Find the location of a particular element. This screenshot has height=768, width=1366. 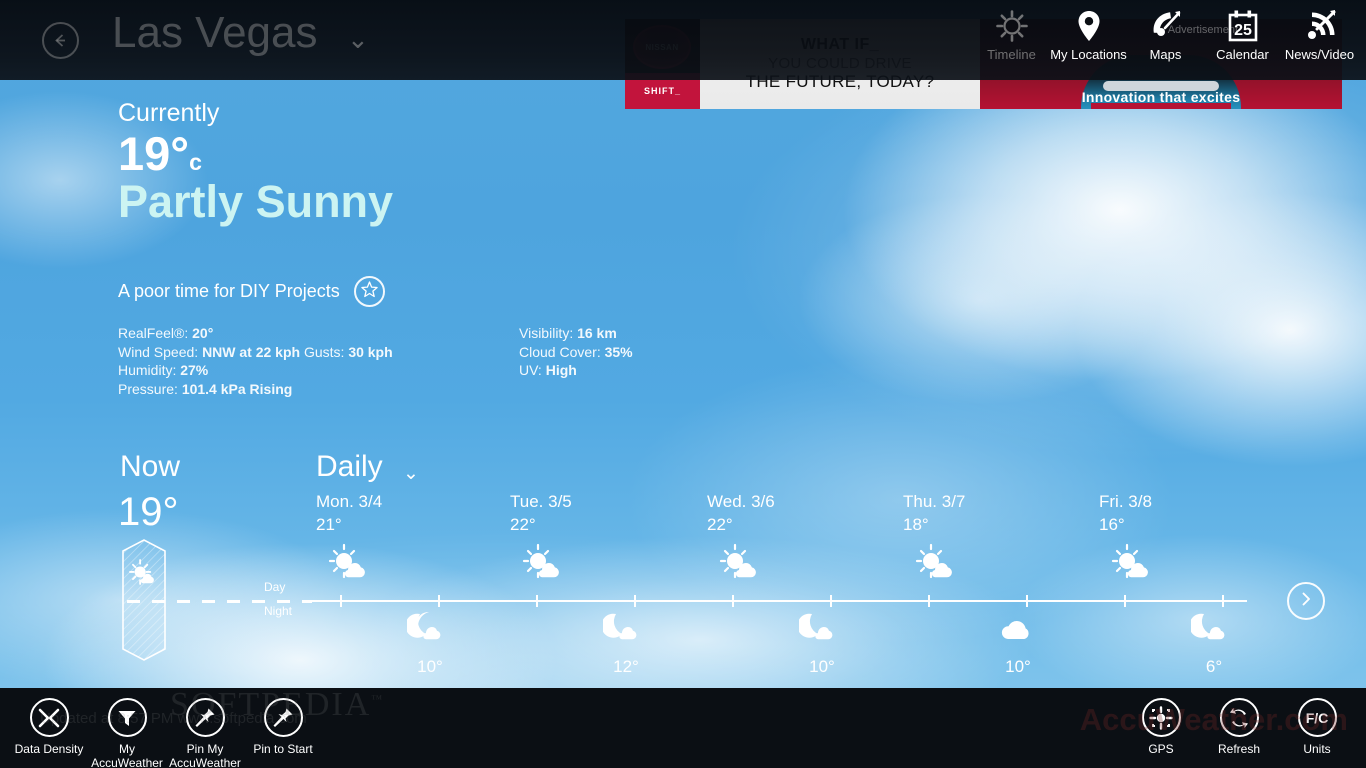

forecast-day-column: Thu. 3/7 18° is located at coordinates (998, 539).